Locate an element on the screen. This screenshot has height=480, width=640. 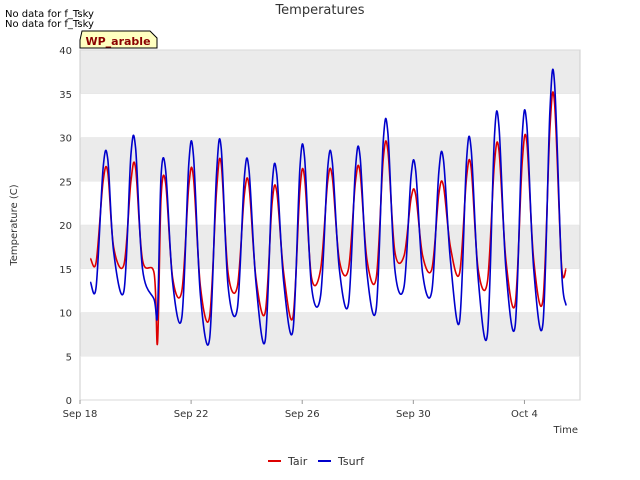
chart-title: Temperatures is located at coordinates (319, 10).